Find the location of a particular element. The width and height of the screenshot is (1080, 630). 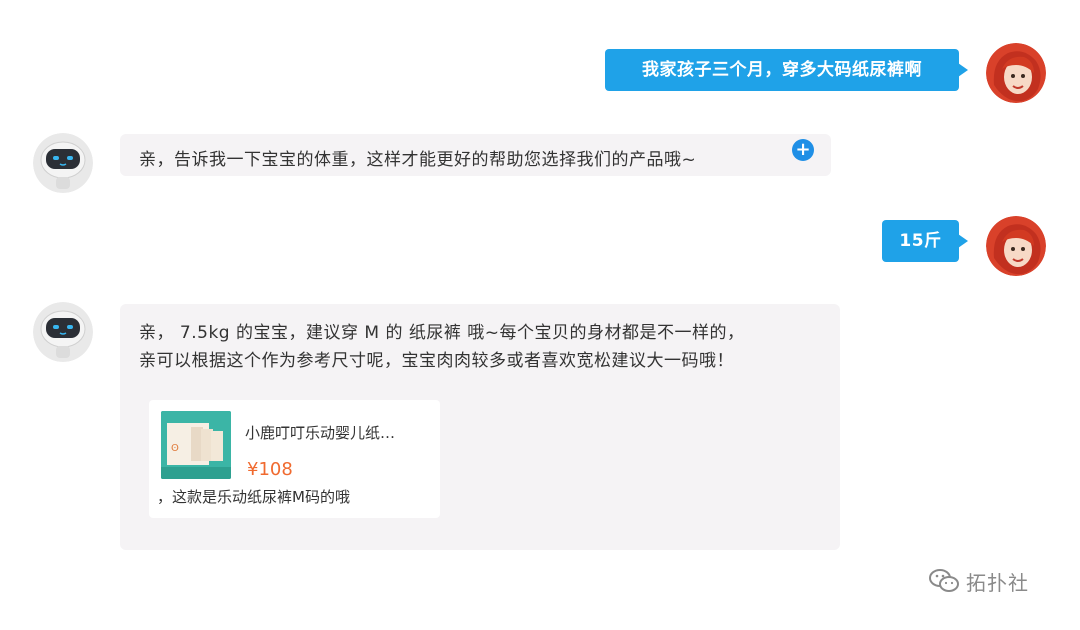

user-message-bubble: 15斤 is located at coordinates (925, 241).